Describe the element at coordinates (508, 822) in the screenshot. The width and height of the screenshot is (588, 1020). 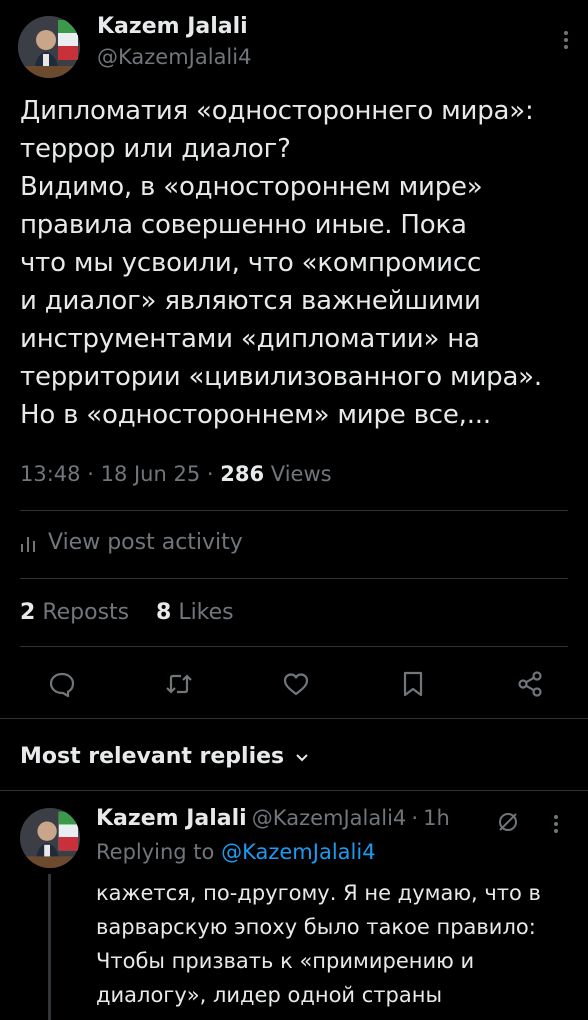
I see `grok-icon` at that location.